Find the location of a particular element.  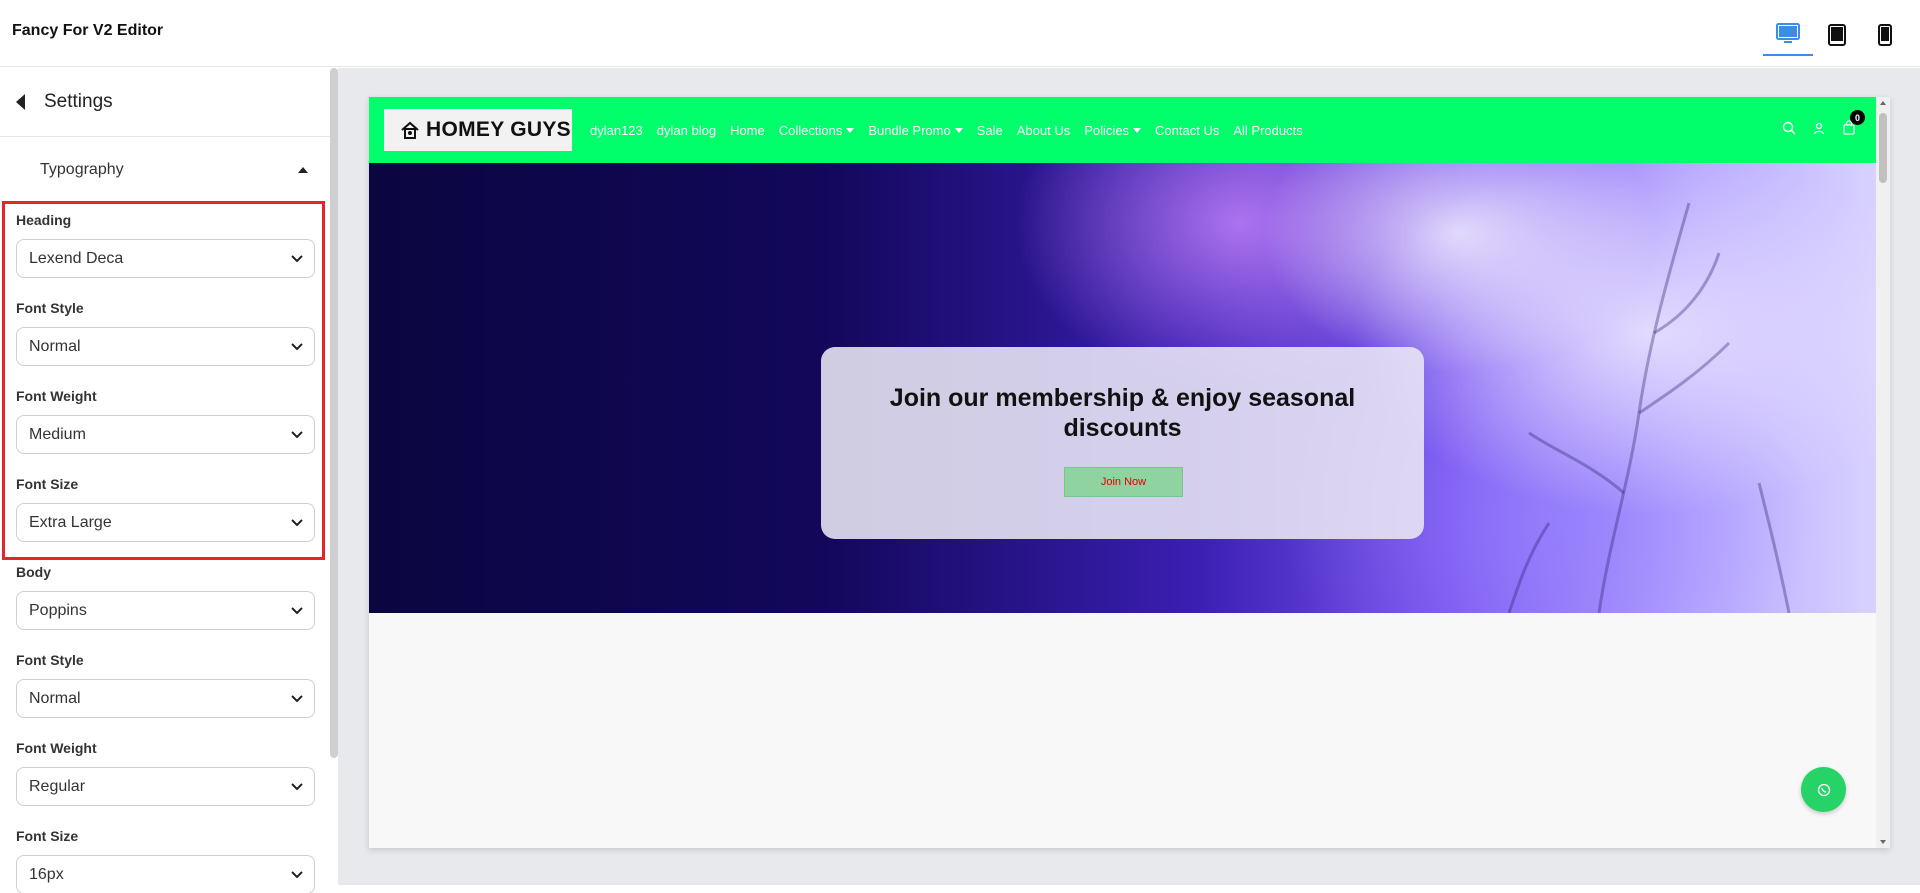

cart-count-badge: 0 is located at coordinates (1857, 117).